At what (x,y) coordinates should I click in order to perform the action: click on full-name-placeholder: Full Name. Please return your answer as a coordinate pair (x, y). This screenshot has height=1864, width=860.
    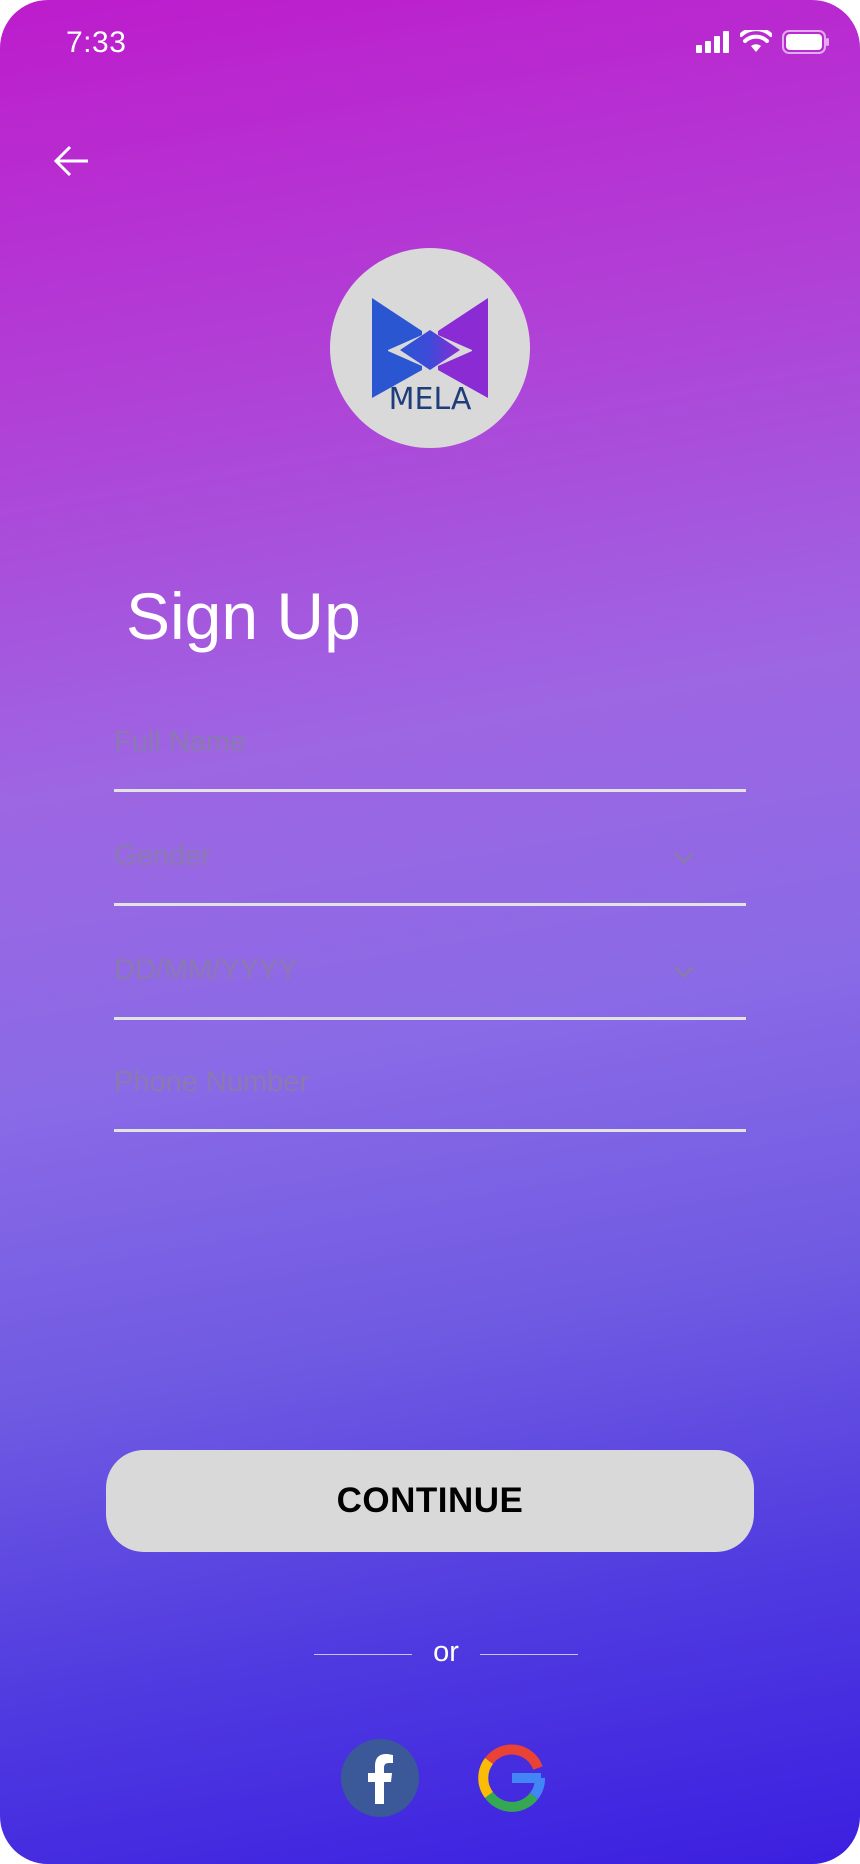
    Looking at the image, I should click on (180, 742).